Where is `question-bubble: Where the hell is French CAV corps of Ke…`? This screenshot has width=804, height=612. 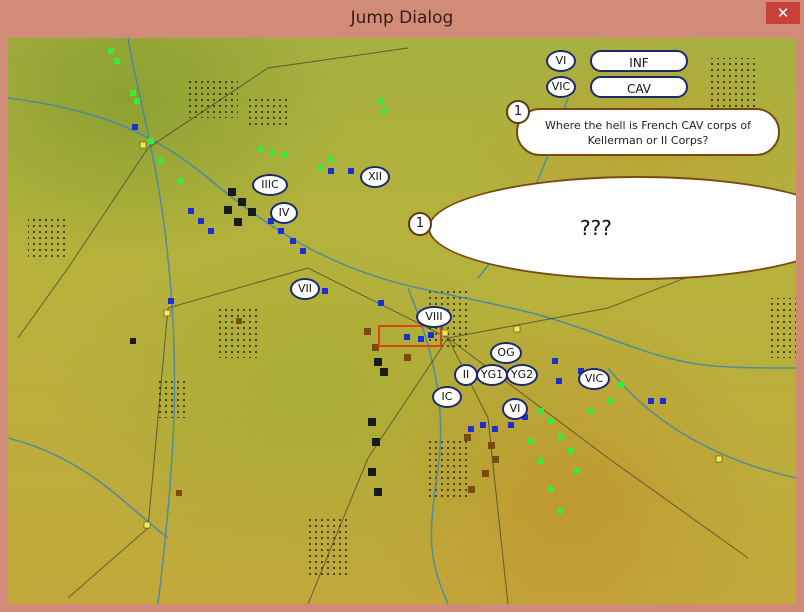
question-bubble: Where the hell is French CAV corps of Ke… is located at coordinates (648, 132).